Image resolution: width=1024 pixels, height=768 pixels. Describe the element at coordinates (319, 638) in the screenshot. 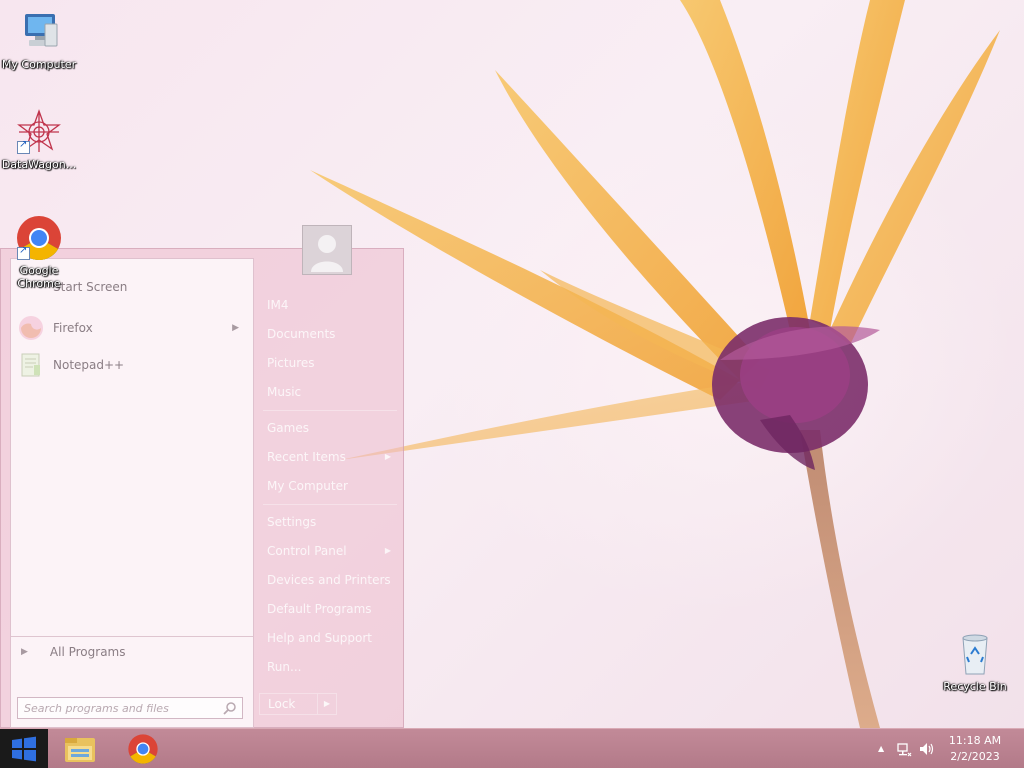

I see `link-label: Help and Support` at that location.